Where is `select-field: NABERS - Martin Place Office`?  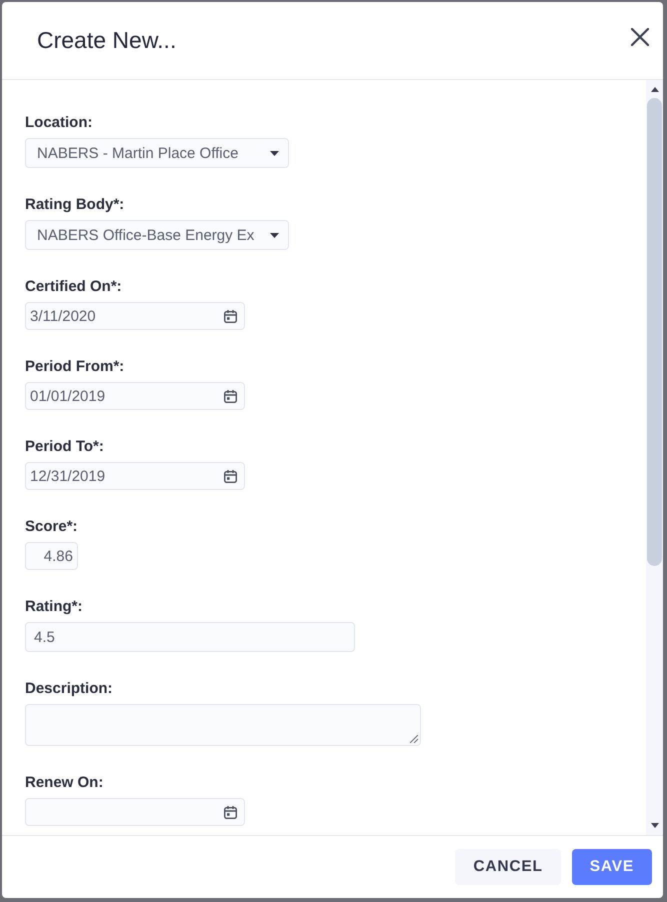 select-field: NABERS - Martin Place Office is located at coordinates (157, 153).